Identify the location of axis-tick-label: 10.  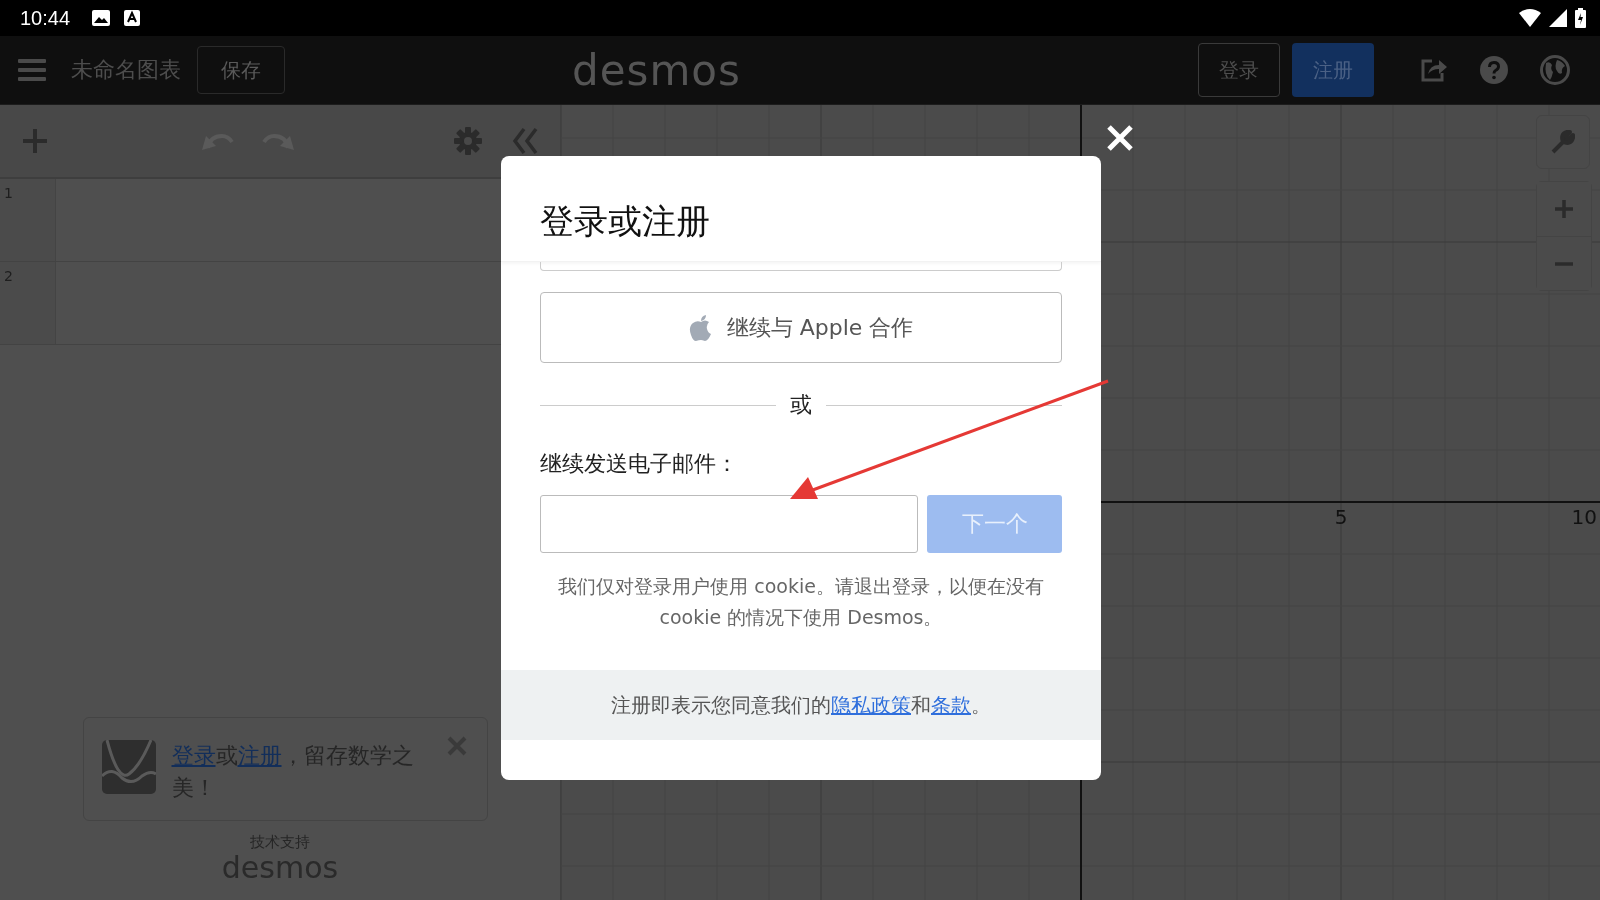
(1584, 517).